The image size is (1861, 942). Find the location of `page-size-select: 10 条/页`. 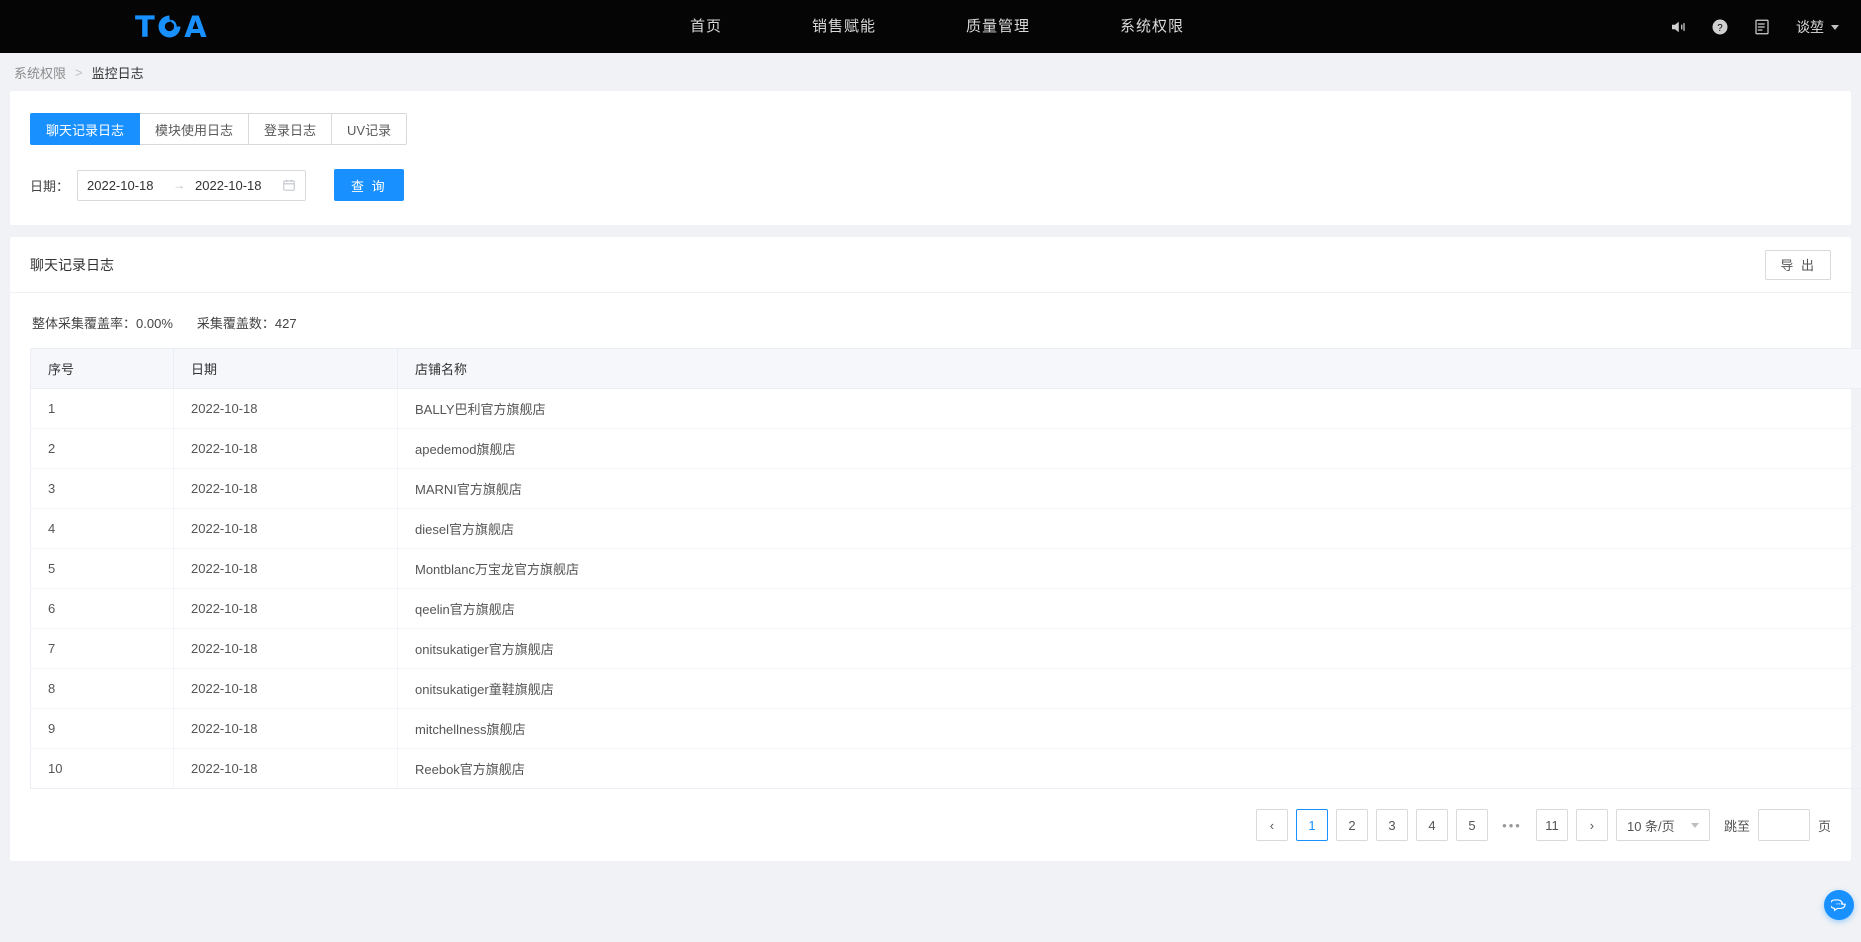

page-size-select: 10 条/页 is located at coordinates (1662, 825).